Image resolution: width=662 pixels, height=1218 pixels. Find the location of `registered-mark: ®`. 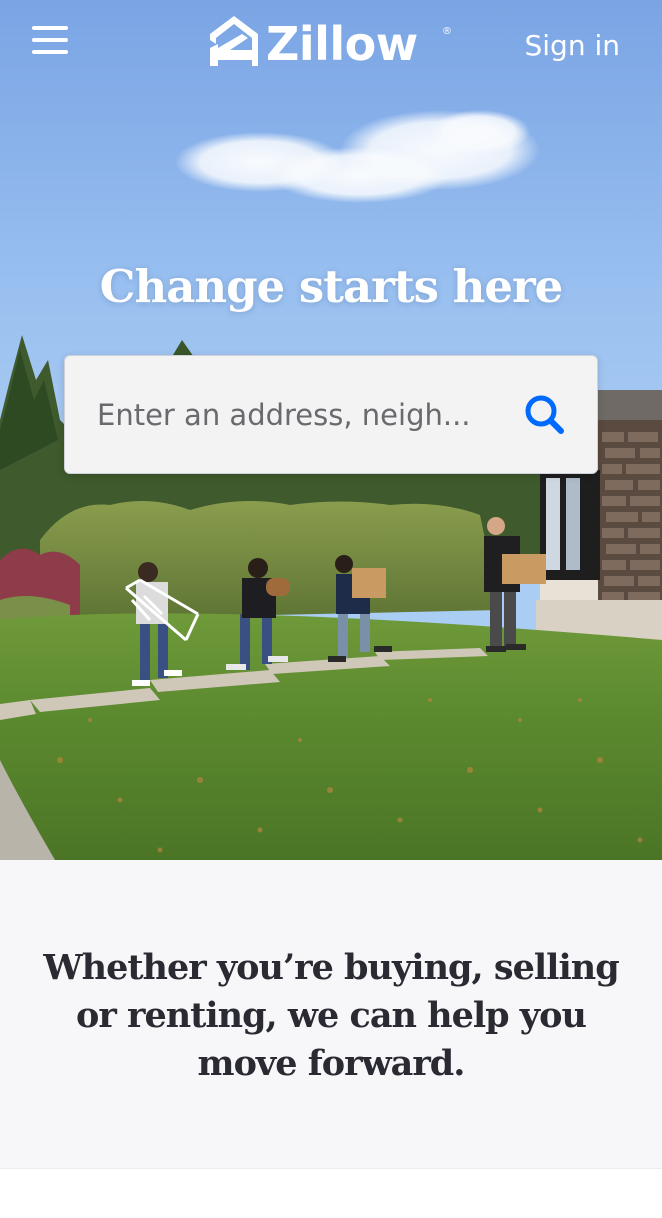

registered-mark: ® is located at coordinates (447, 31).